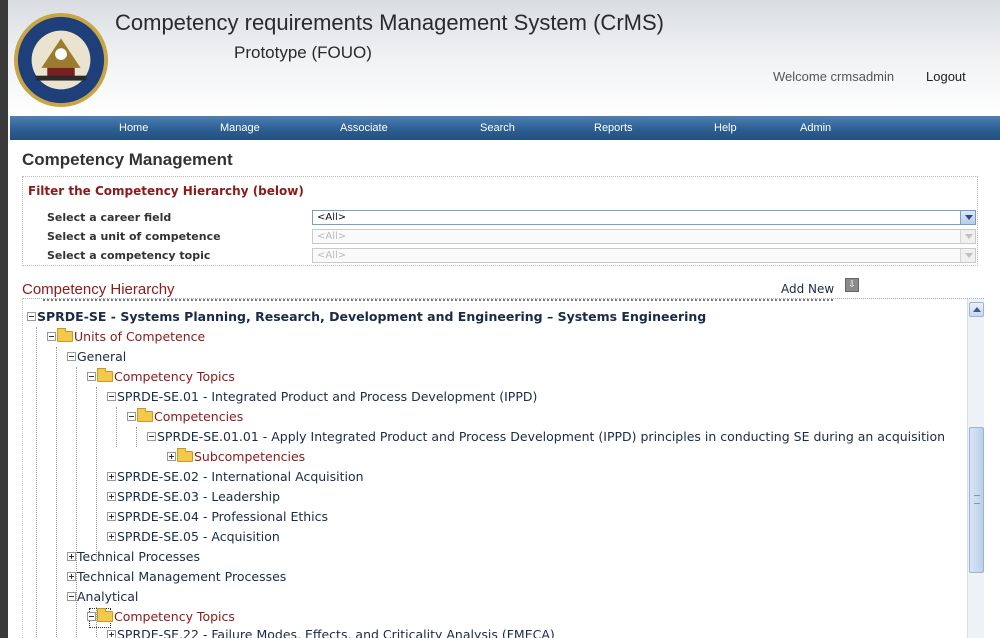 This screenshot has width=1000, height=638. I want to click on nav-home: Home, so click(133, 128).